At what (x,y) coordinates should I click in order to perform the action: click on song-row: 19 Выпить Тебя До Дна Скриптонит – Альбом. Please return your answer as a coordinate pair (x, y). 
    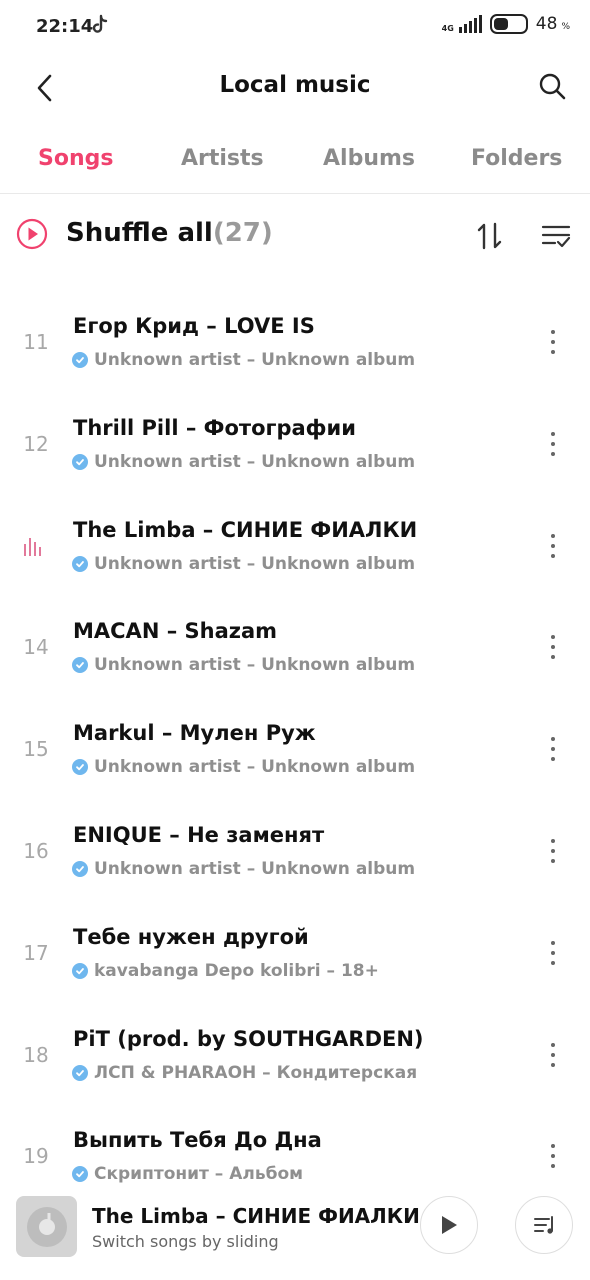
    Looking at the image, I should click on (295, 1149).